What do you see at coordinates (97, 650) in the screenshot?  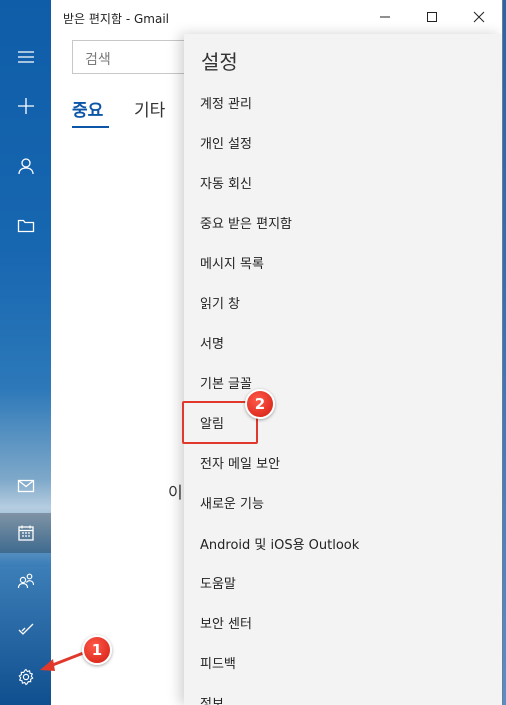 I see `callout-badge-one: 1` at bounding box center [97, 650].